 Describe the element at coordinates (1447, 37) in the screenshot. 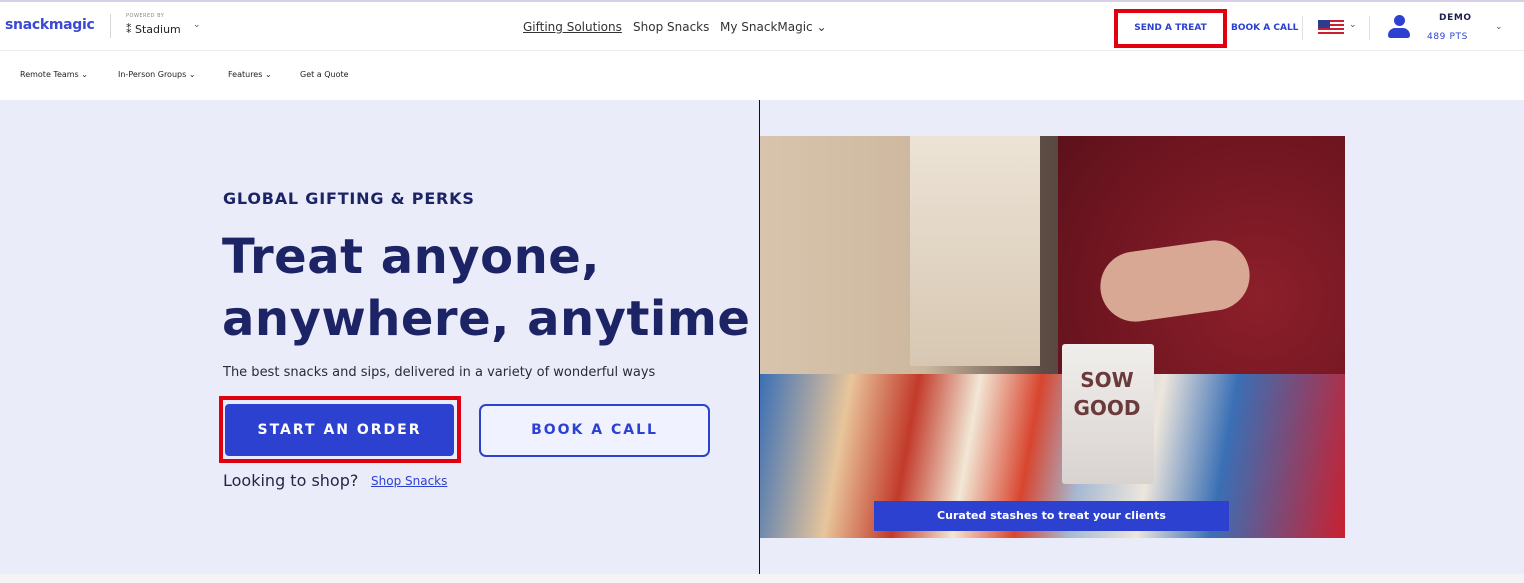

I see `user-points: 489 PTS` at that location.